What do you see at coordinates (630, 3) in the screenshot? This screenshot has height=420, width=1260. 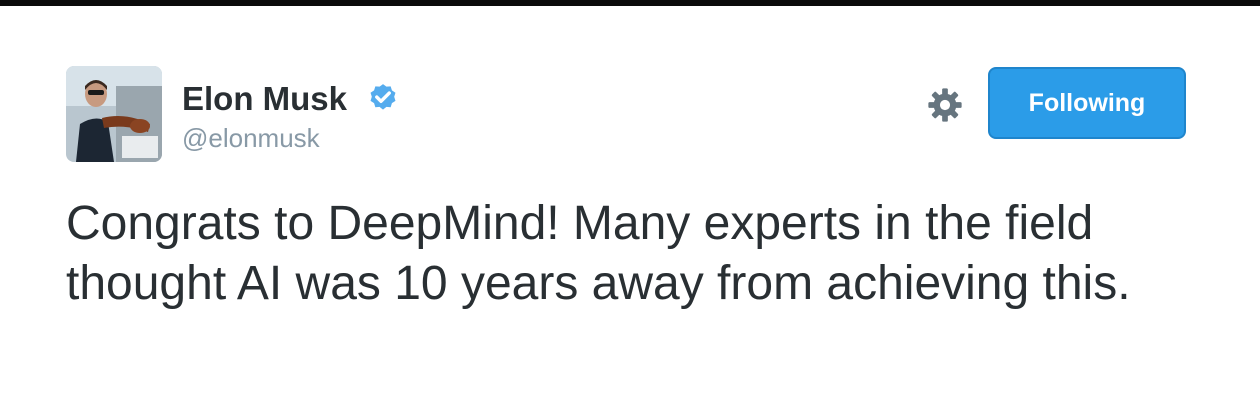 I see `top-border` at bounding box center [630, 3].